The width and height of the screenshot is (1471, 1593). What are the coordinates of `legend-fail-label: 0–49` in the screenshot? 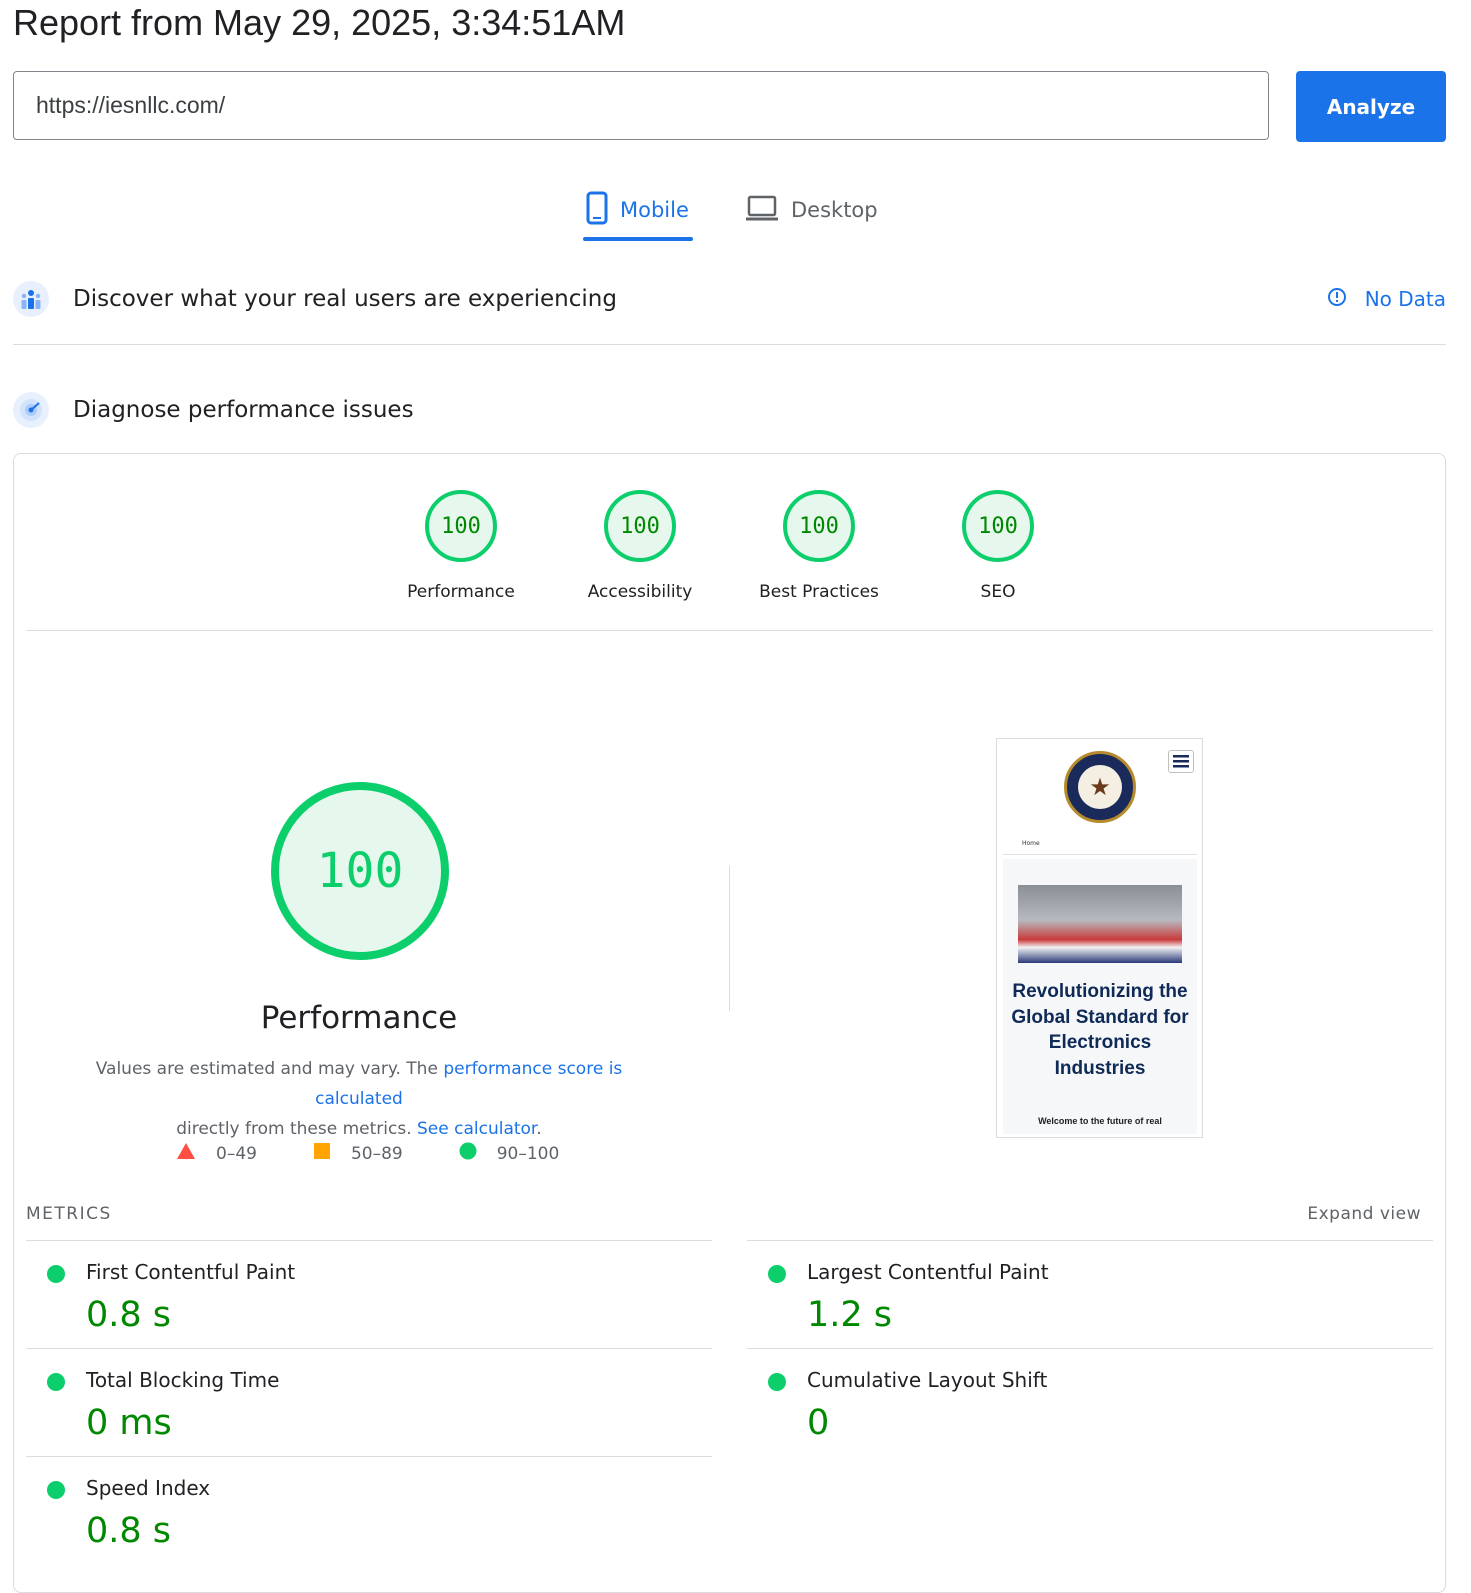 It's located at (236, 1153).